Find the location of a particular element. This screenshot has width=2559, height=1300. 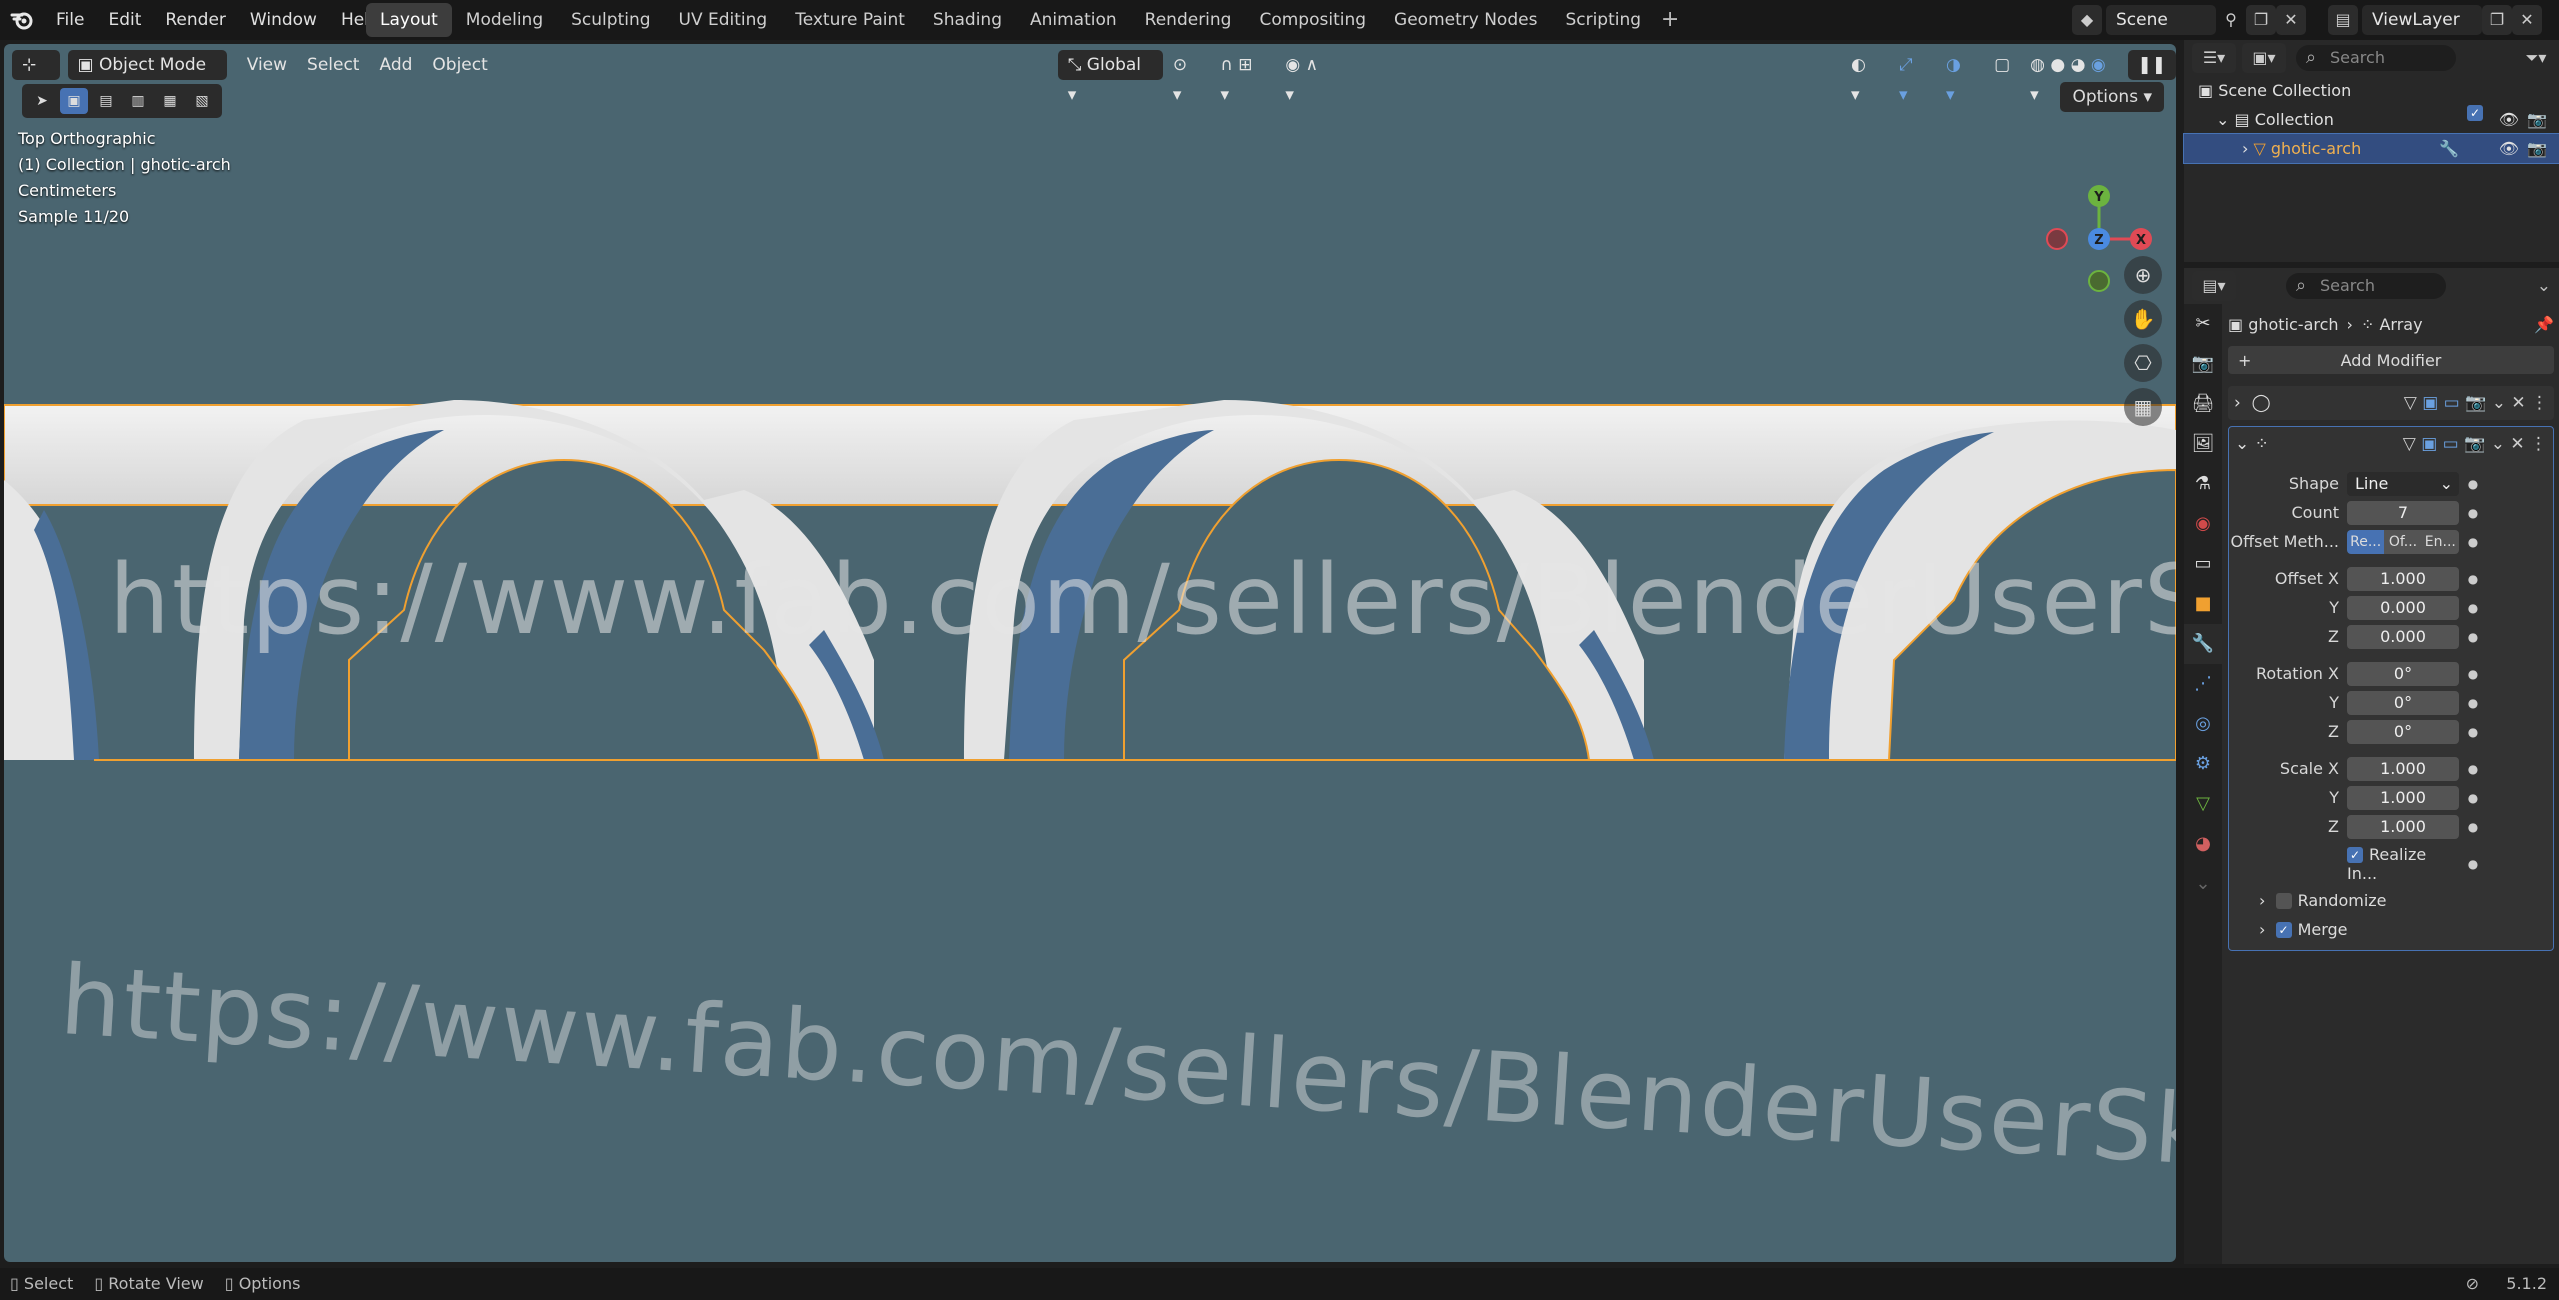

collapse-chevron-icon: ⌄ is located at coordinates (2245, 444).